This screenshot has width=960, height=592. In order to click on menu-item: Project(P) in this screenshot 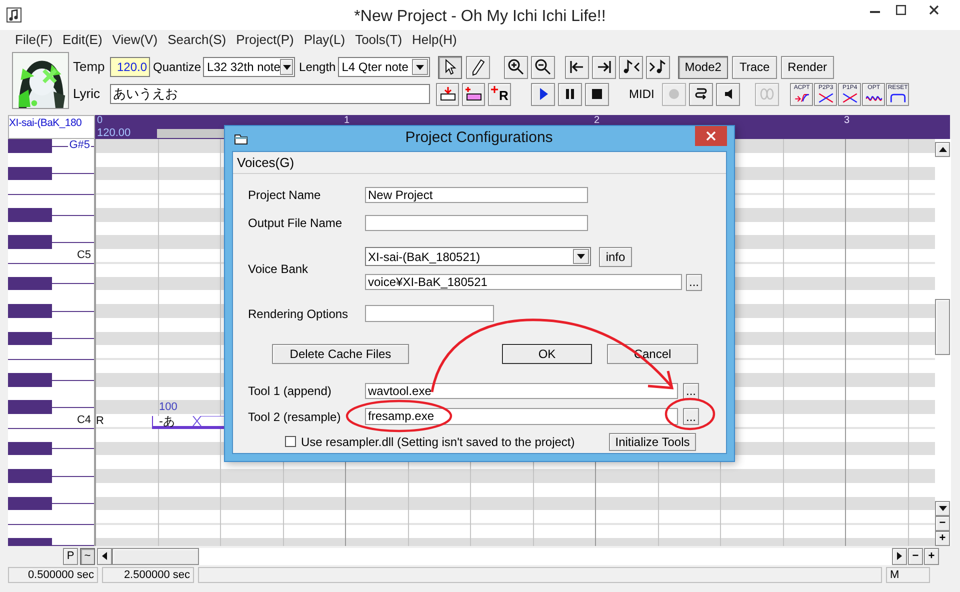, I will do `click(265, 40)`.